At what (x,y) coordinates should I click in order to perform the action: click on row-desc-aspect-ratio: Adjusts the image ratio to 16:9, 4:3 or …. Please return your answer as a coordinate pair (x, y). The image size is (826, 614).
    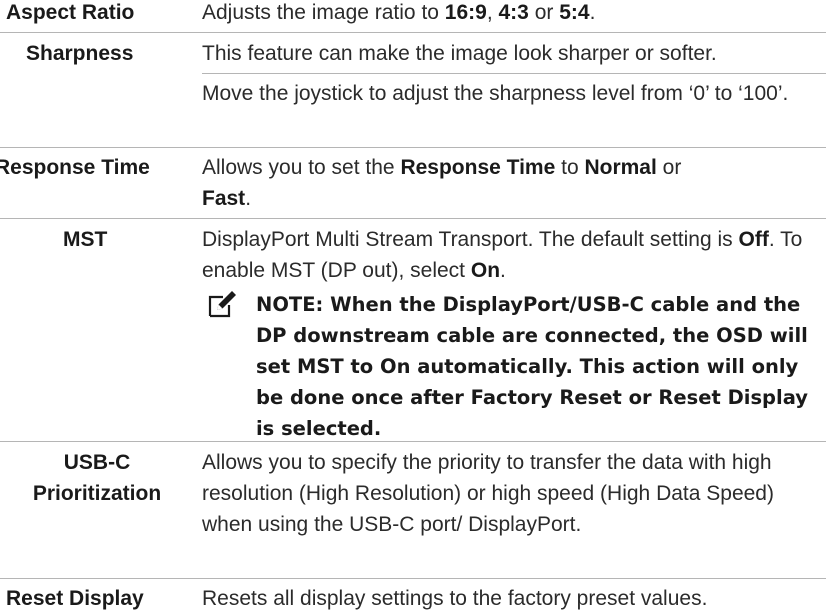
    Looking at the image, I should click on (513, 14).